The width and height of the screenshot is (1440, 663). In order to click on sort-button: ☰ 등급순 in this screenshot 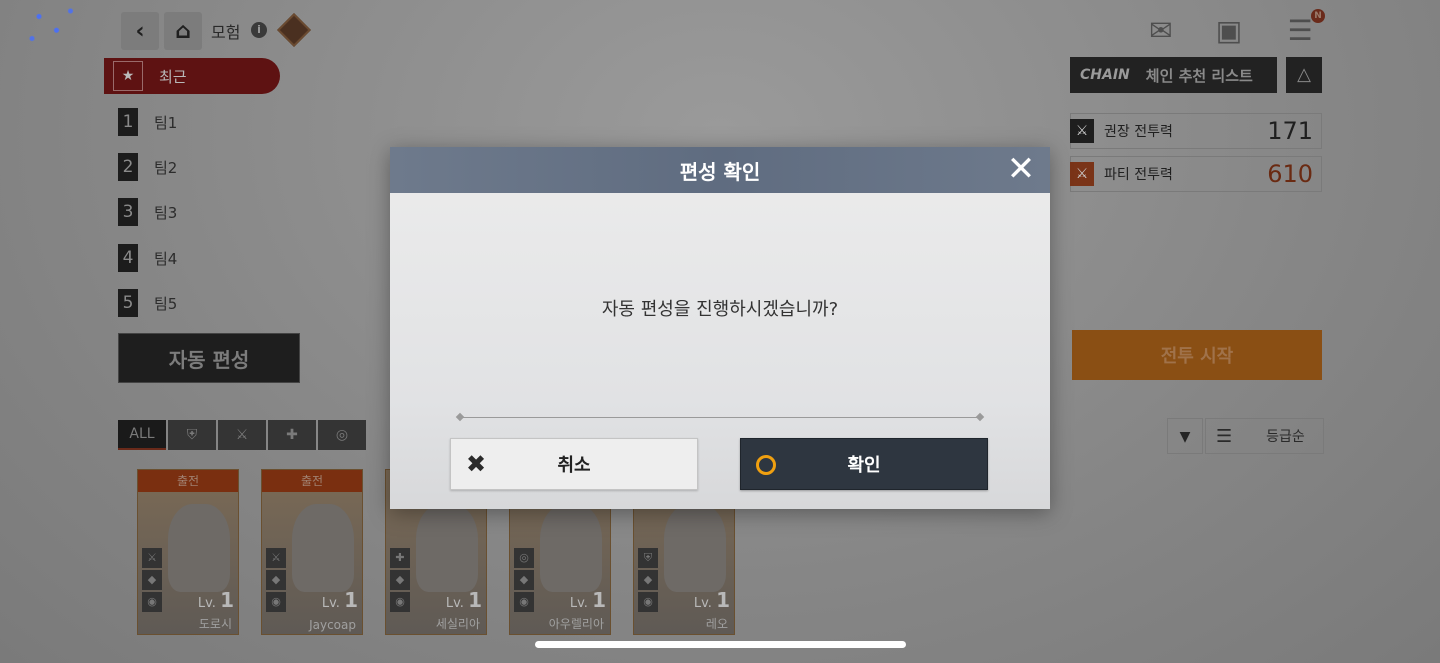, I will do `click(1264, 436)`.